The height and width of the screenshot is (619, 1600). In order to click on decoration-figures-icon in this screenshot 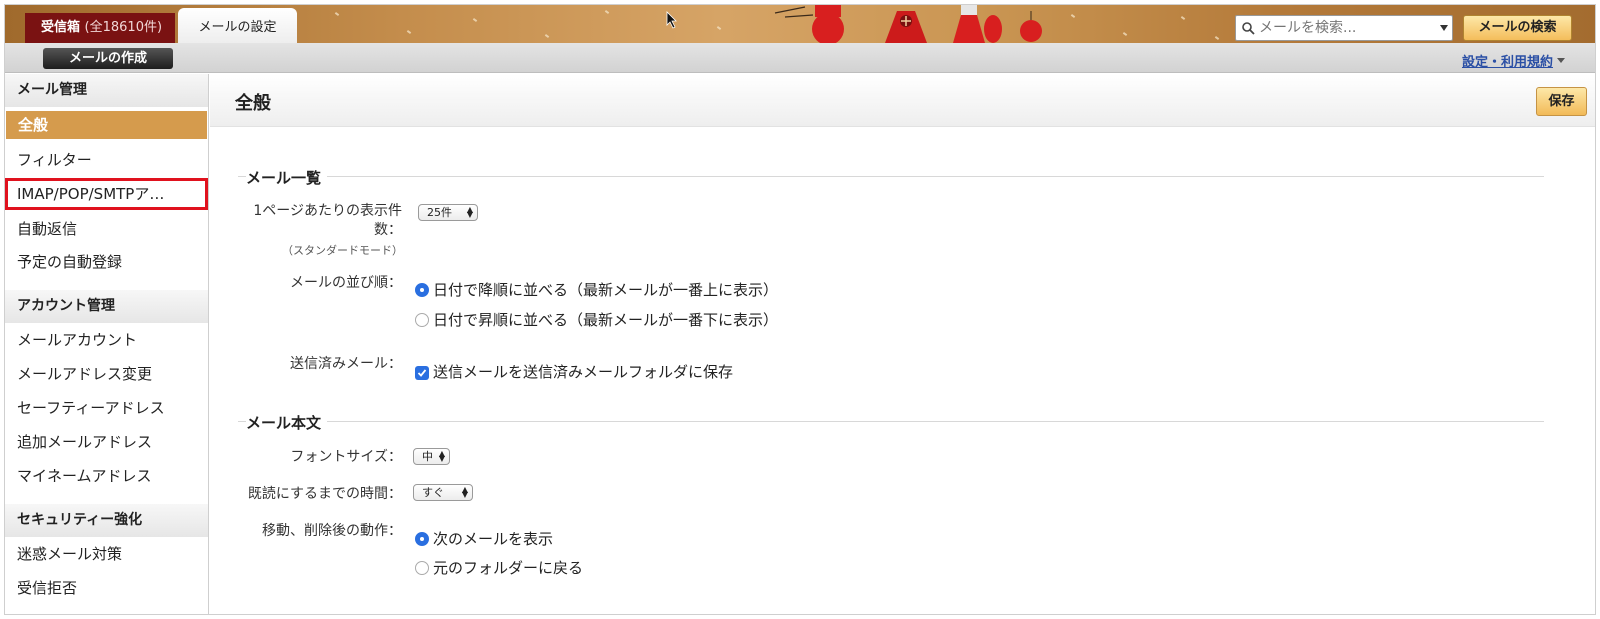, I will do `click(908, 24)`.